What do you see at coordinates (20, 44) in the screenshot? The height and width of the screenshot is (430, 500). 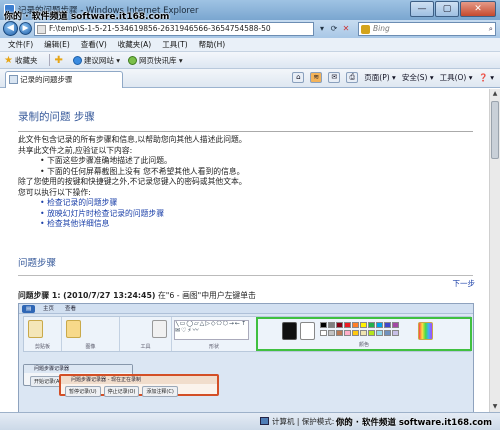 I see `menu-file: 文件(F)` at bounding box center [20, 44].